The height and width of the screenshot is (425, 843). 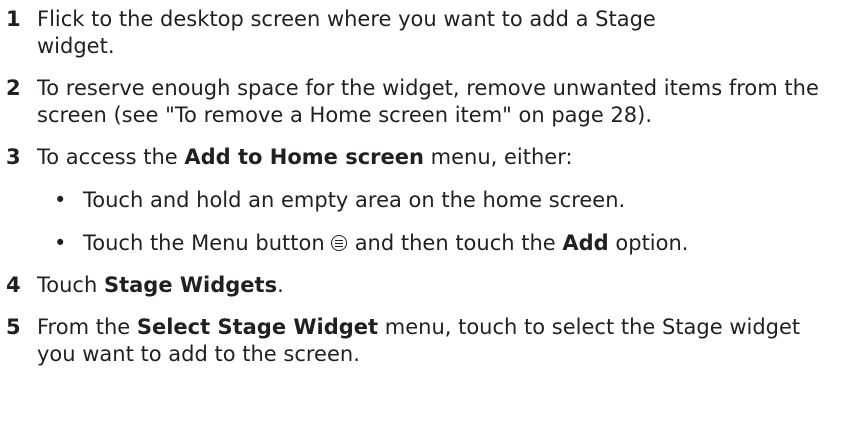 I want to click on step-number: 1, so click(x=13, y=19).